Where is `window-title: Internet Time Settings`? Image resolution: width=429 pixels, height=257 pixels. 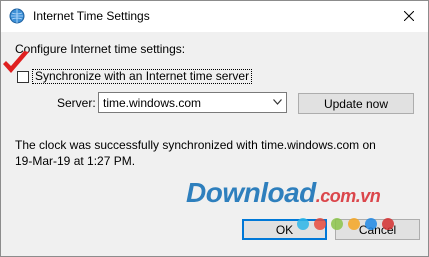
window-title: Internet Time Settings is located at coordinates (91, 16).